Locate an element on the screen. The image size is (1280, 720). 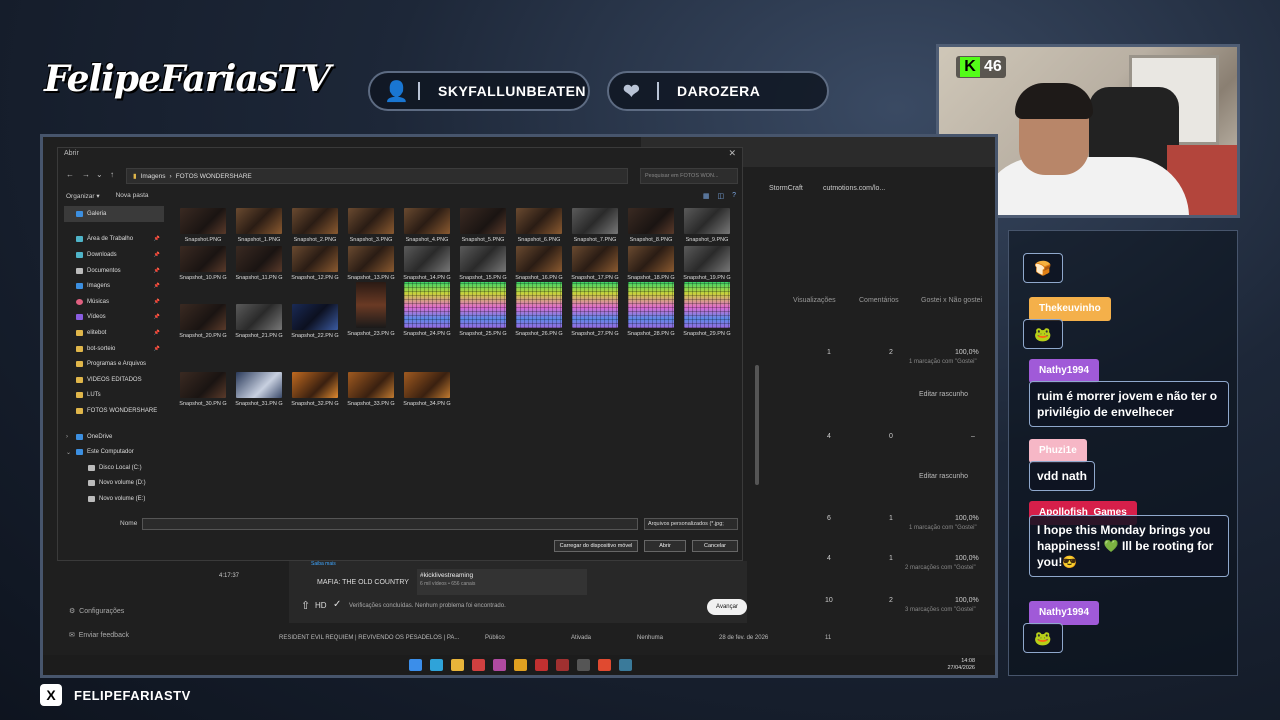
file-item: Snapshot_5.PNG is located at coordinates (483, 226).